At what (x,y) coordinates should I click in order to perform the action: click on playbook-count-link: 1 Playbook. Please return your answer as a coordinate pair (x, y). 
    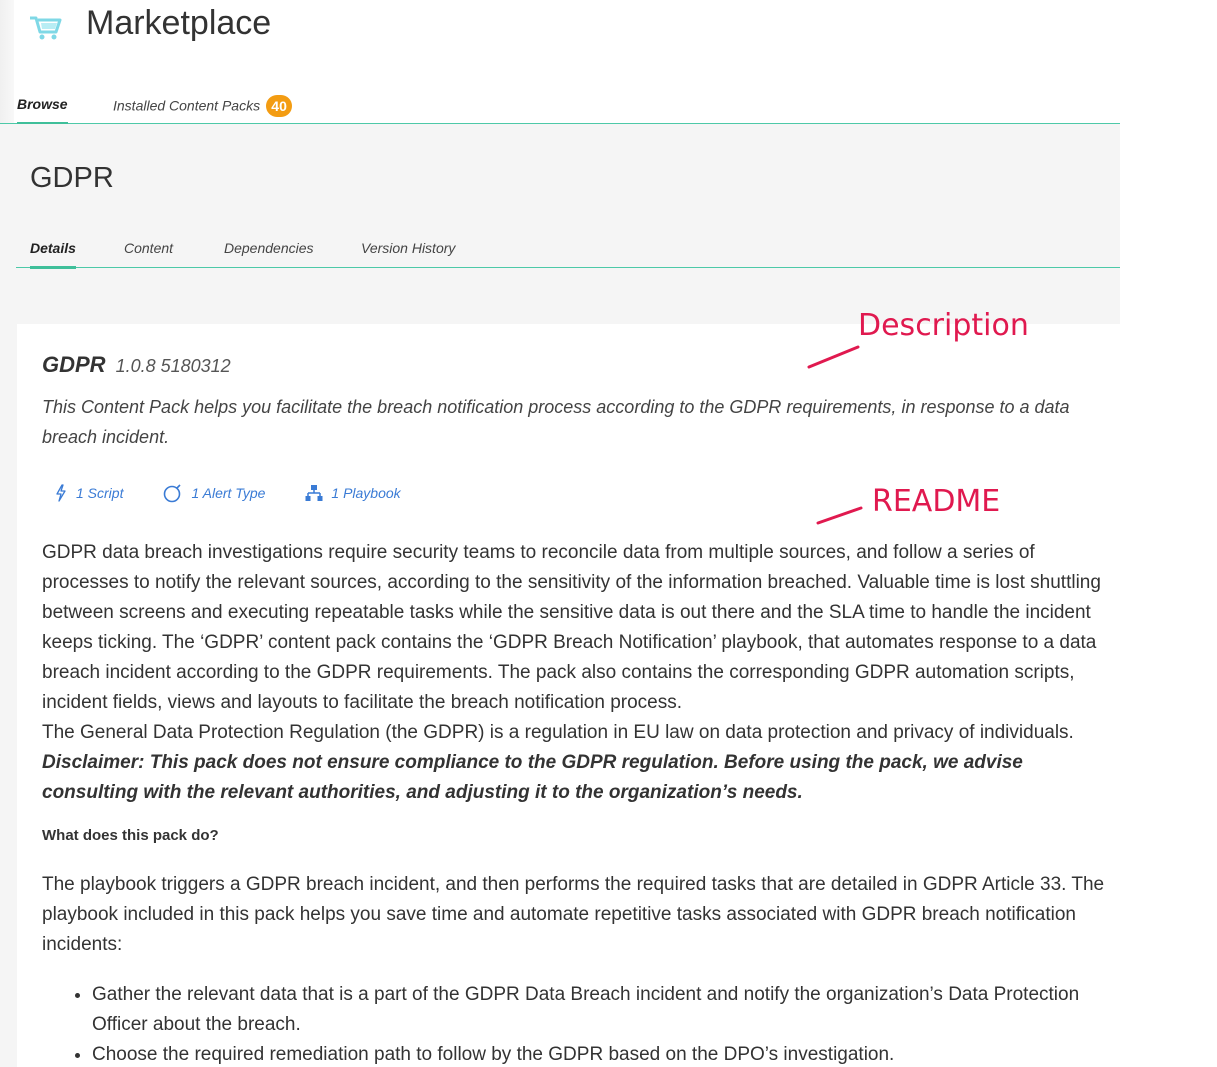
    Looking at the image, I should click on (353, 493).